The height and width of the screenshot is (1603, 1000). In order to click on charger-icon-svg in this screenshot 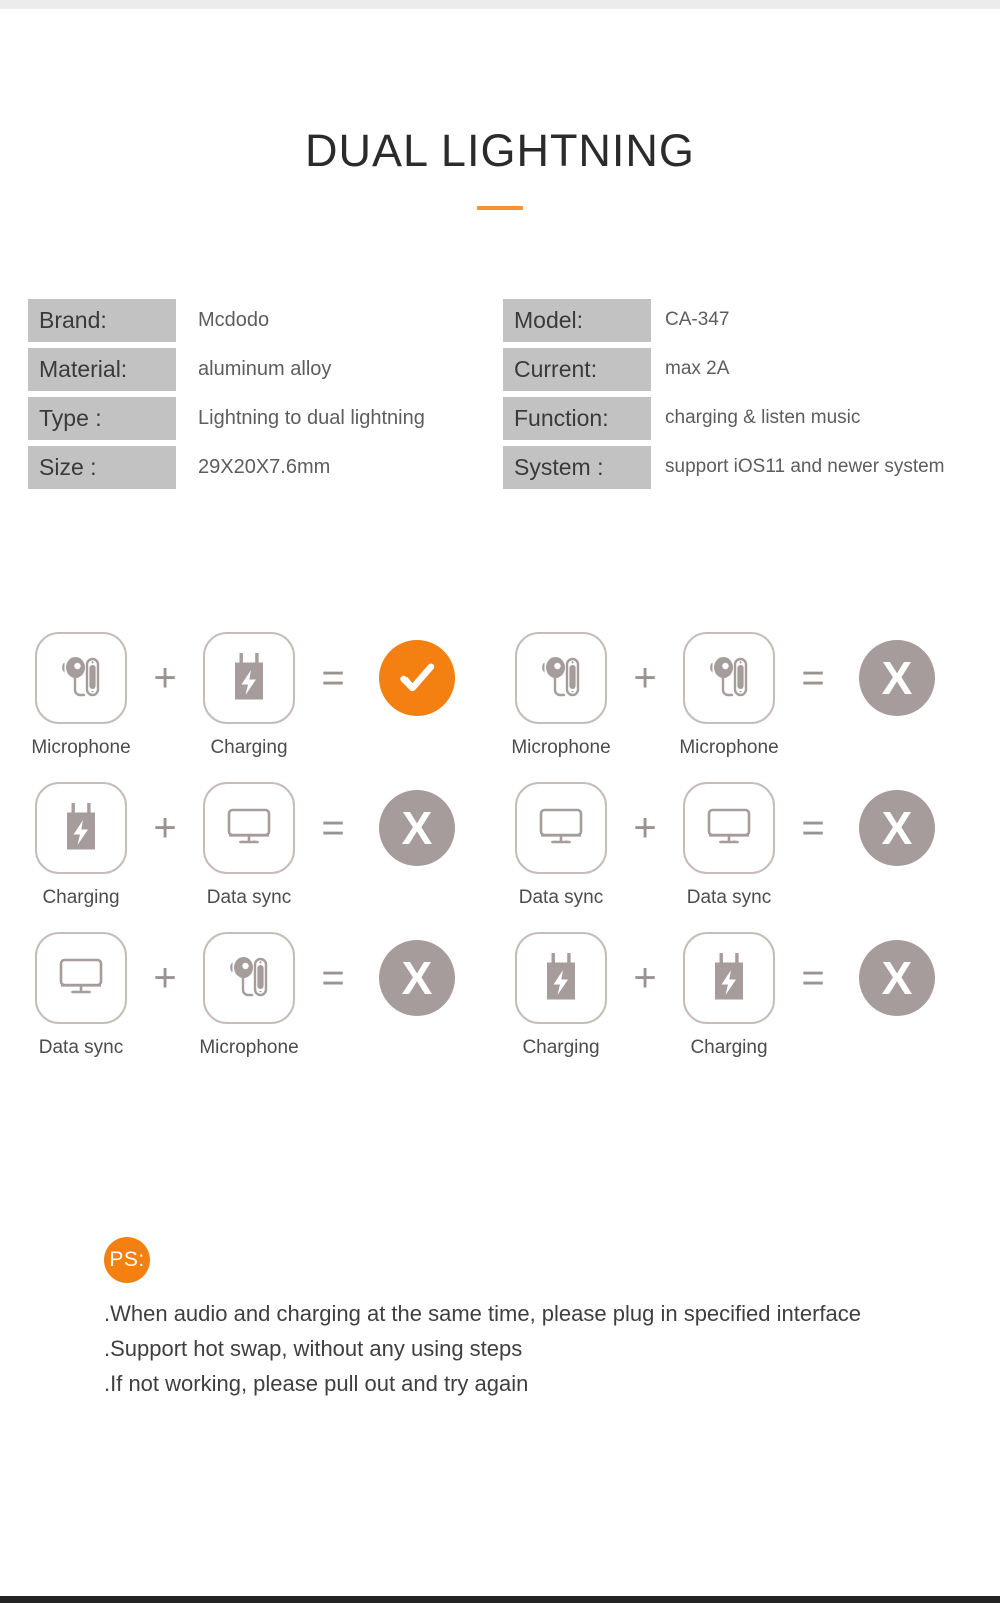, I will do `click(249, 675)`.